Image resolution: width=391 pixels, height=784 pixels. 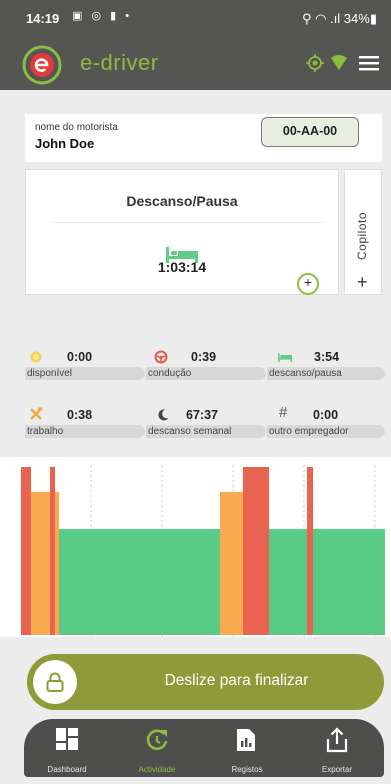 I want to click on stat-label: trabalho, so click(x=85, y=431).